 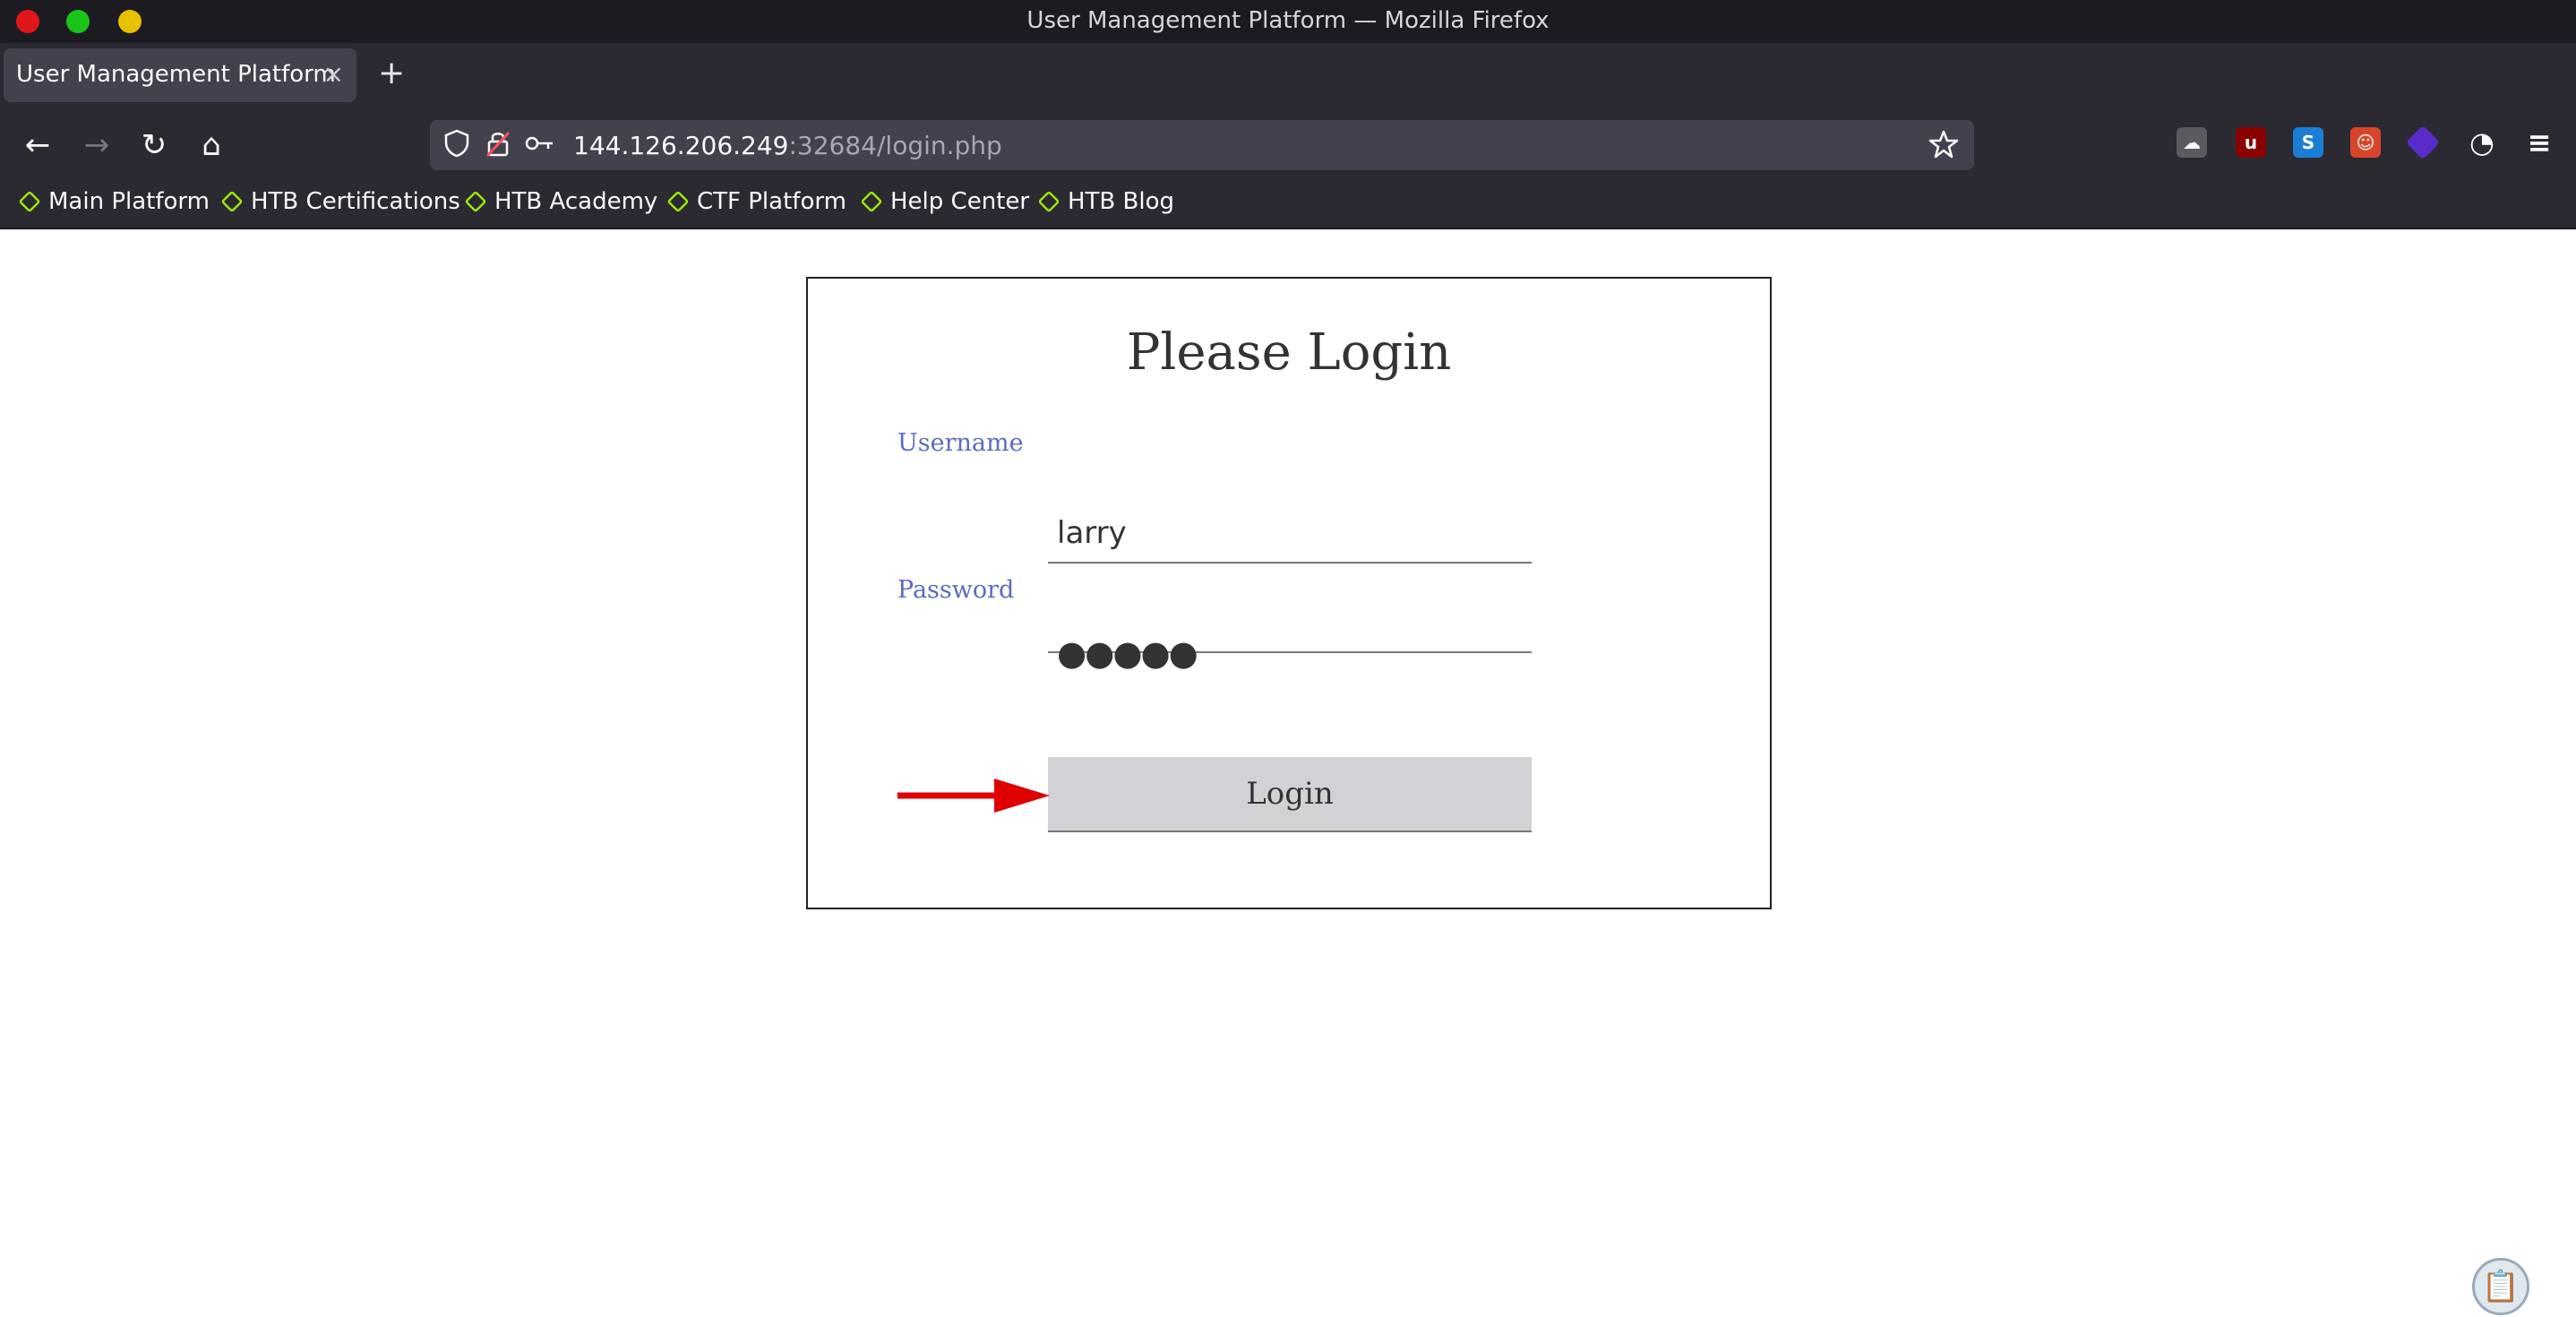 I want to click on bookmark-ctf-platform: CTF Platform, so click(x=756, y=201).